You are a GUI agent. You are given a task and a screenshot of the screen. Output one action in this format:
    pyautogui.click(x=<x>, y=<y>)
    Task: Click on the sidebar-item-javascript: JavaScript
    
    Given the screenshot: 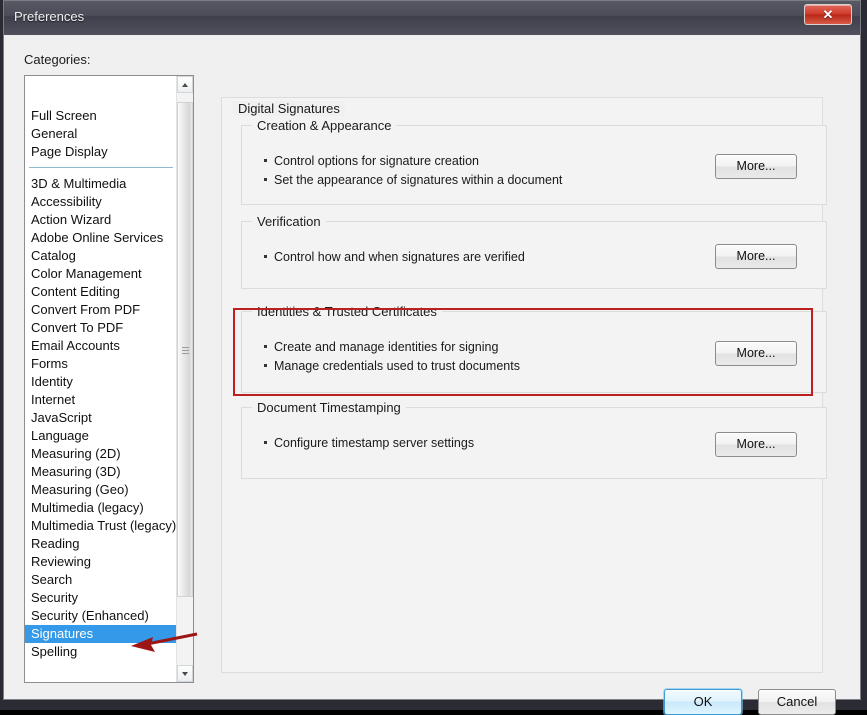 What is the action you would take?
    pyautogui.click(x=101, y=418)
    